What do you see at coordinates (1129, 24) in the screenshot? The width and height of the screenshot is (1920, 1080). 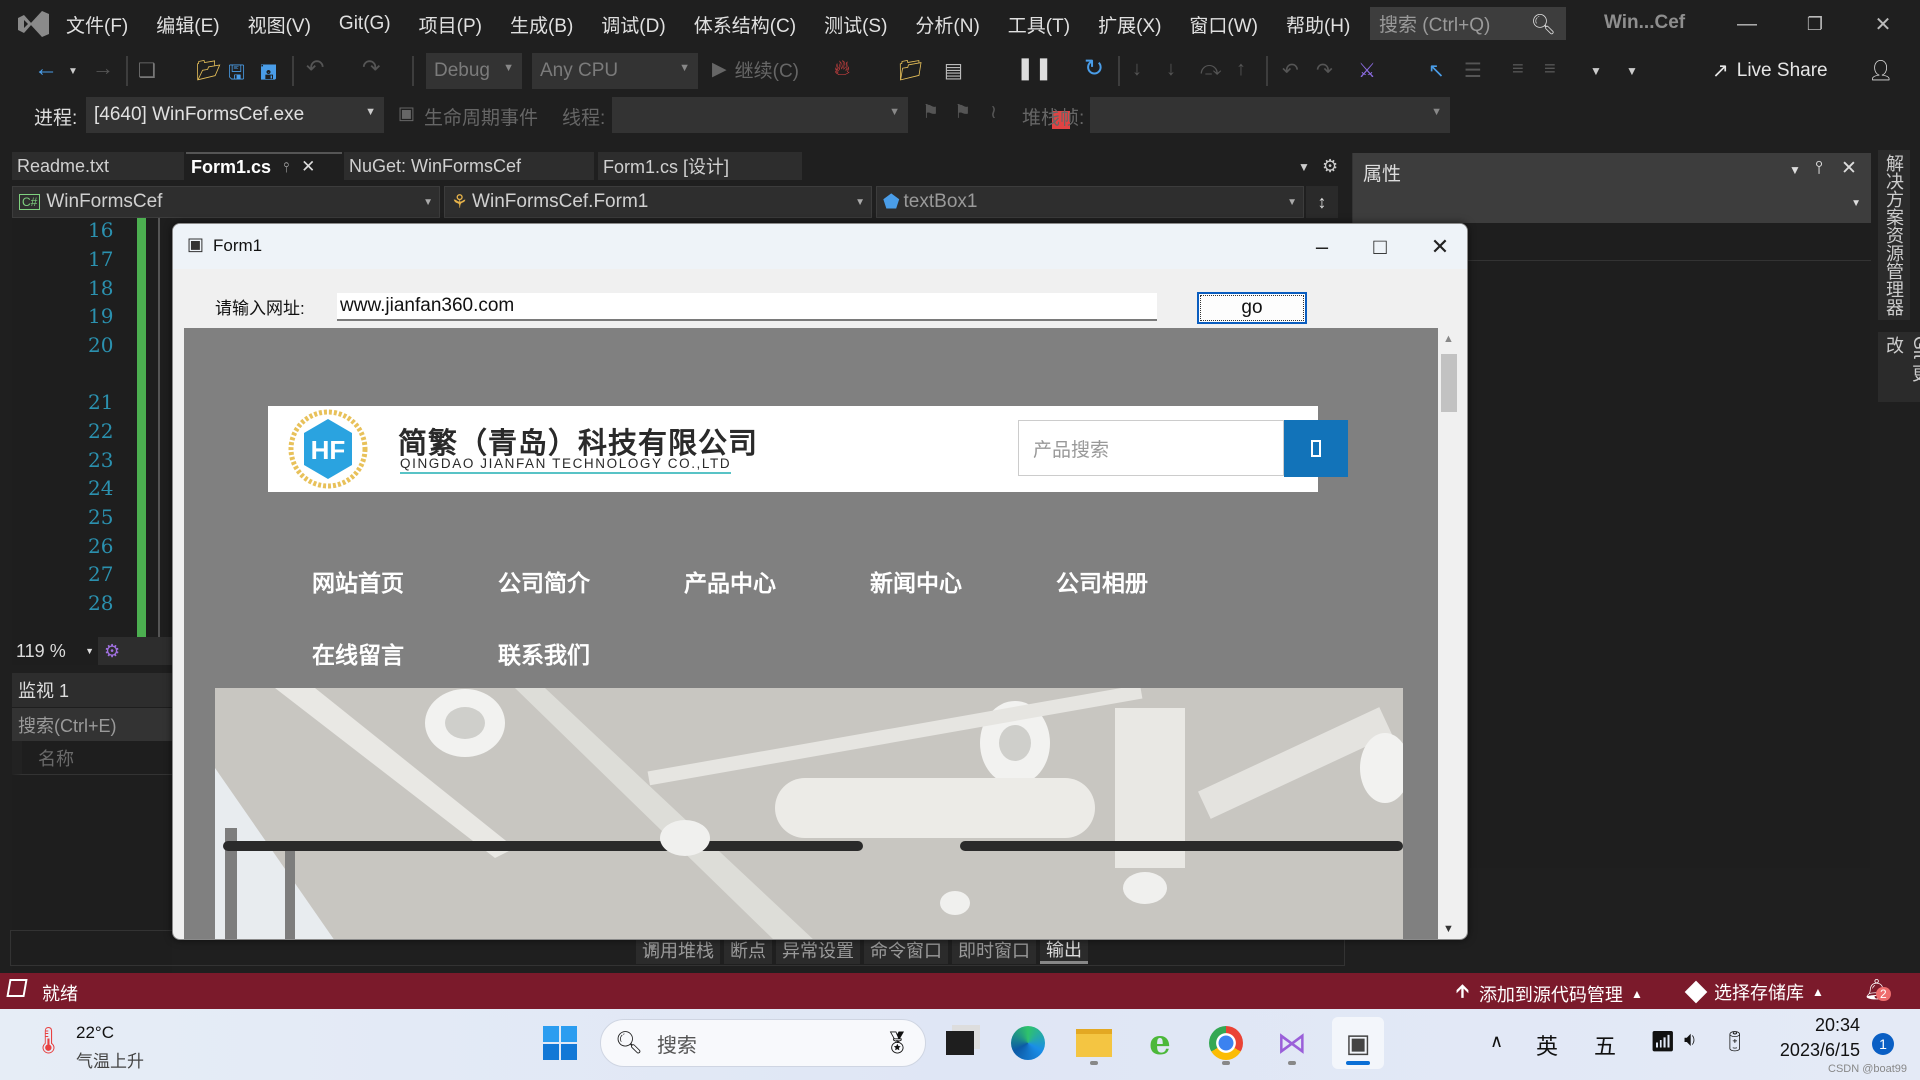 I see `menu-extensions: 扩展(X)` at bounding box center [1129, 24].